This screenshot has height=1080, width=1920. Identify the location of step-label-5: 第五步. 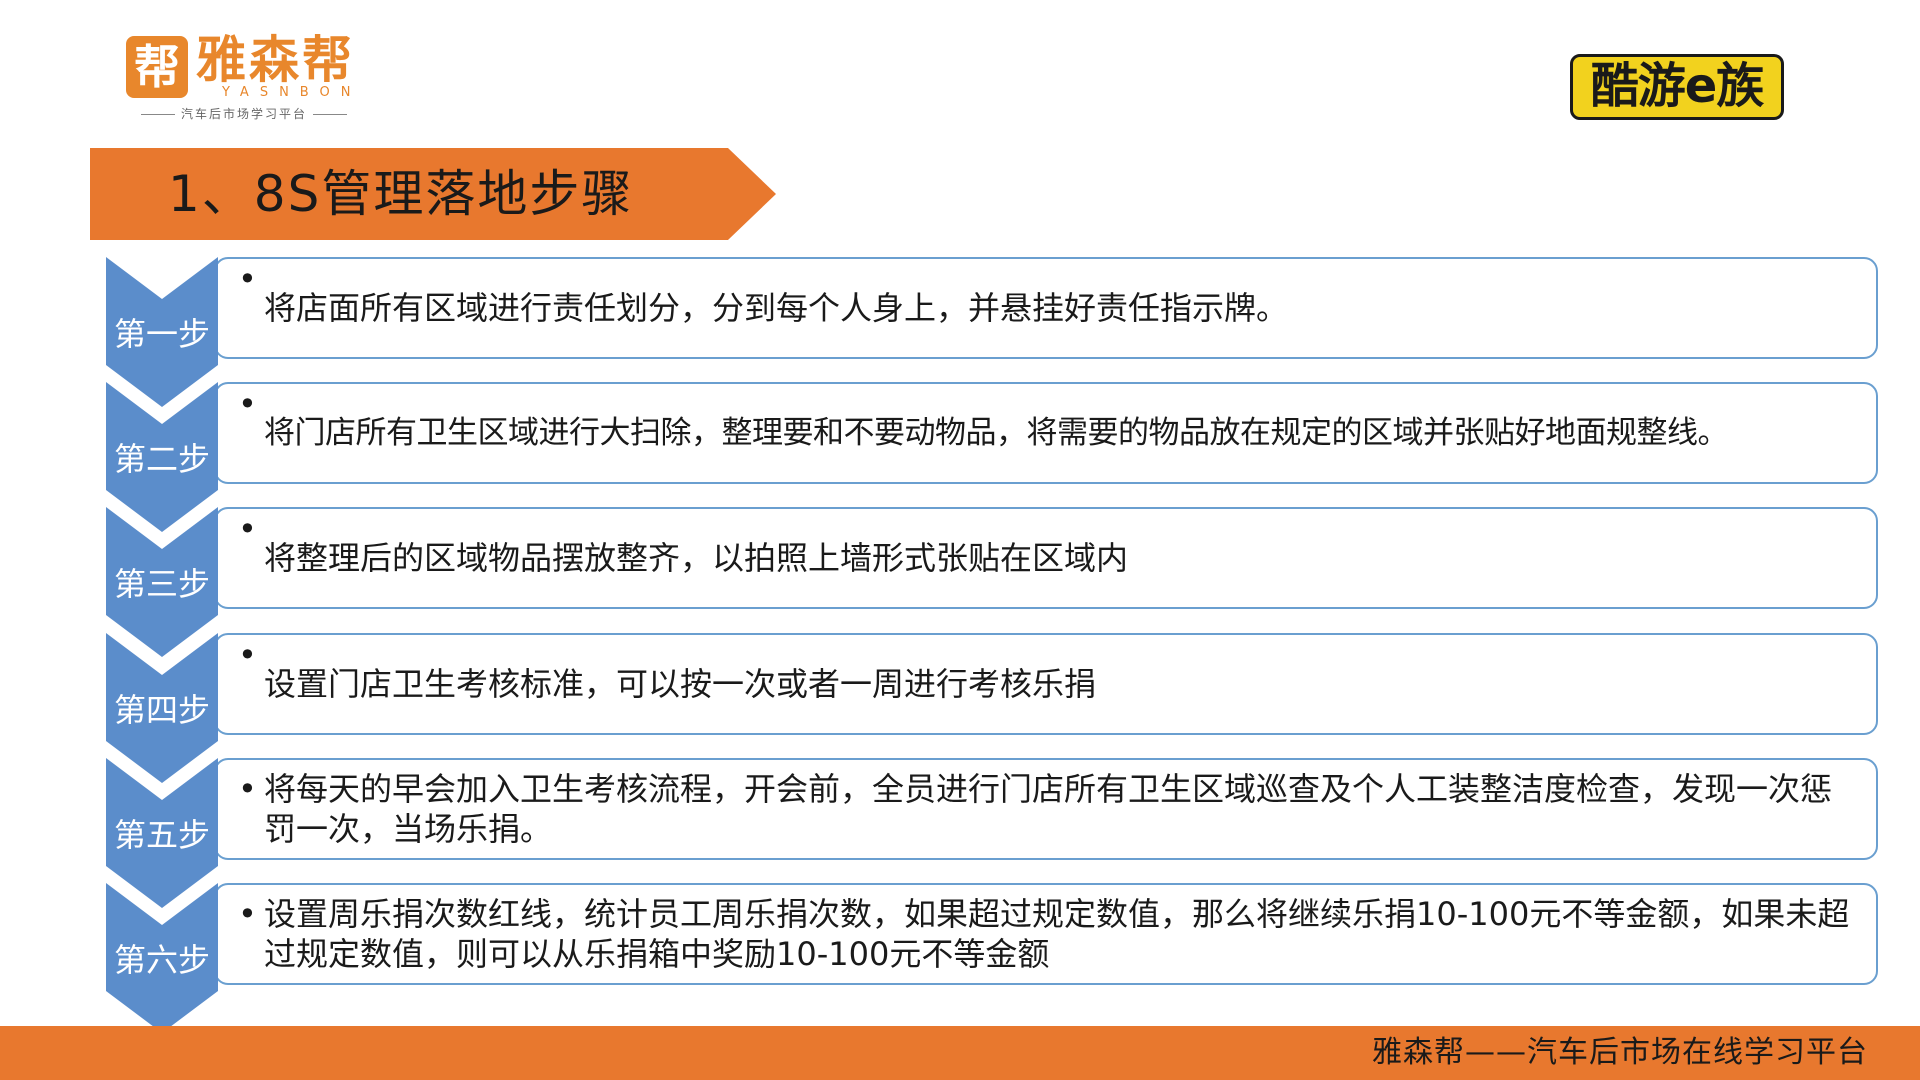
(161, 835).